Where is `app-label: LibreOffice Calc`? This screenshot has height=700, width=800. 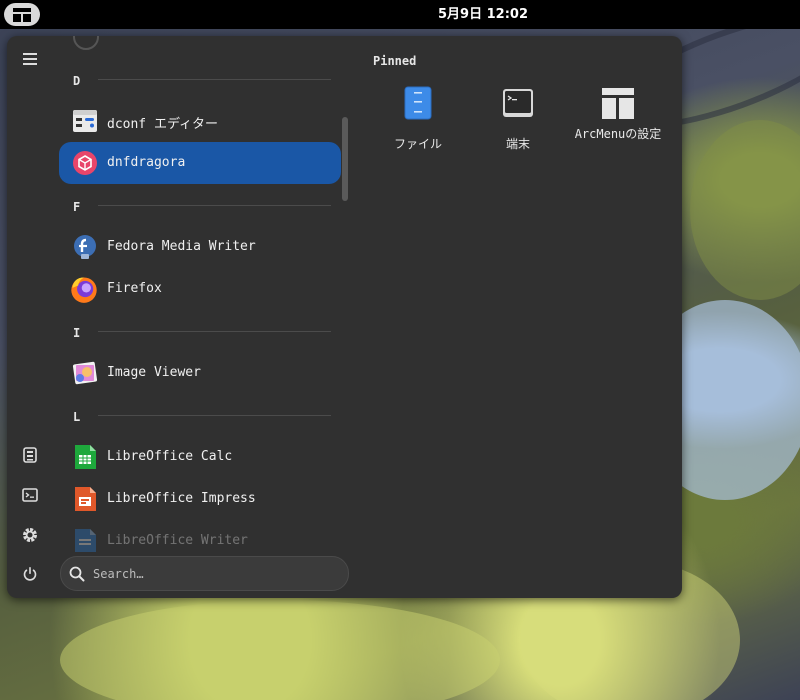 app-label: LibreOffice Calc is located at coordinates (170, 456).